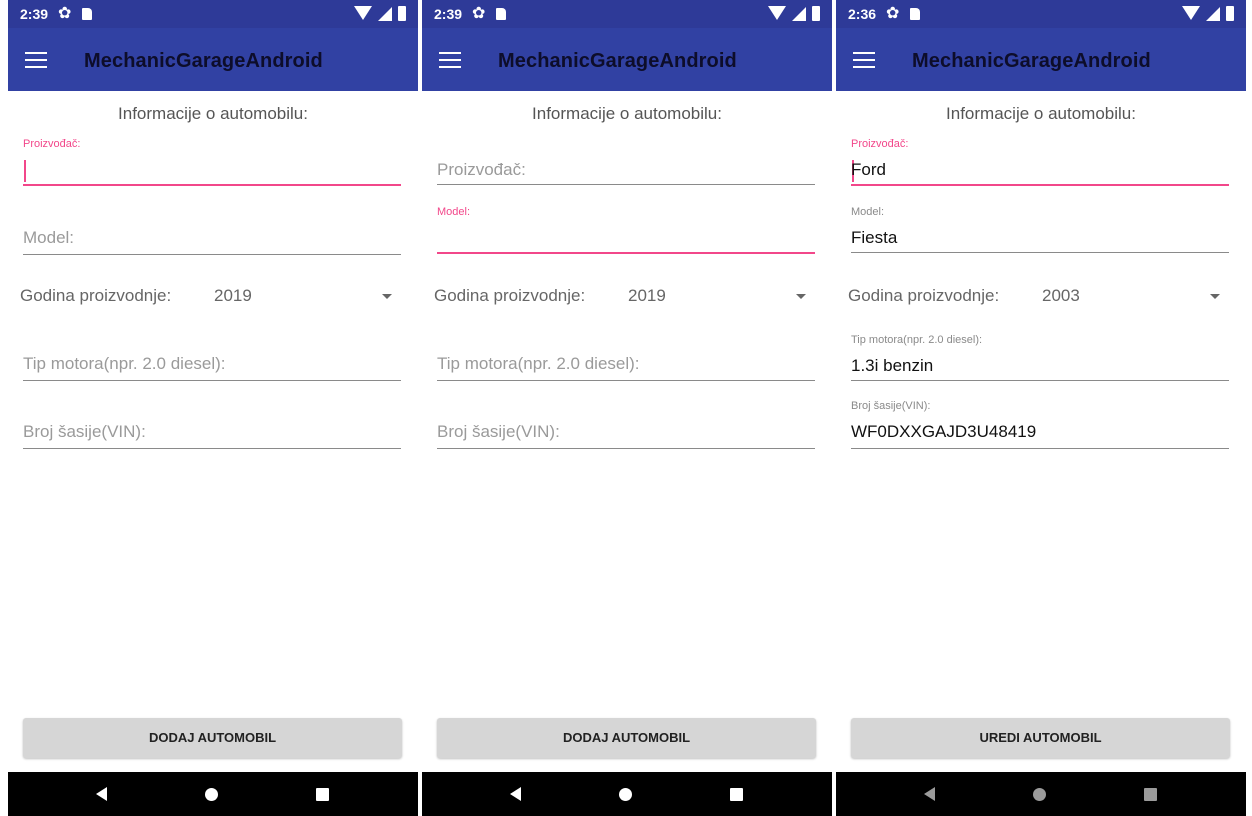  Describe the element at coordinates (25, 171) in the screenshot. I see `text-cursor` at that location.